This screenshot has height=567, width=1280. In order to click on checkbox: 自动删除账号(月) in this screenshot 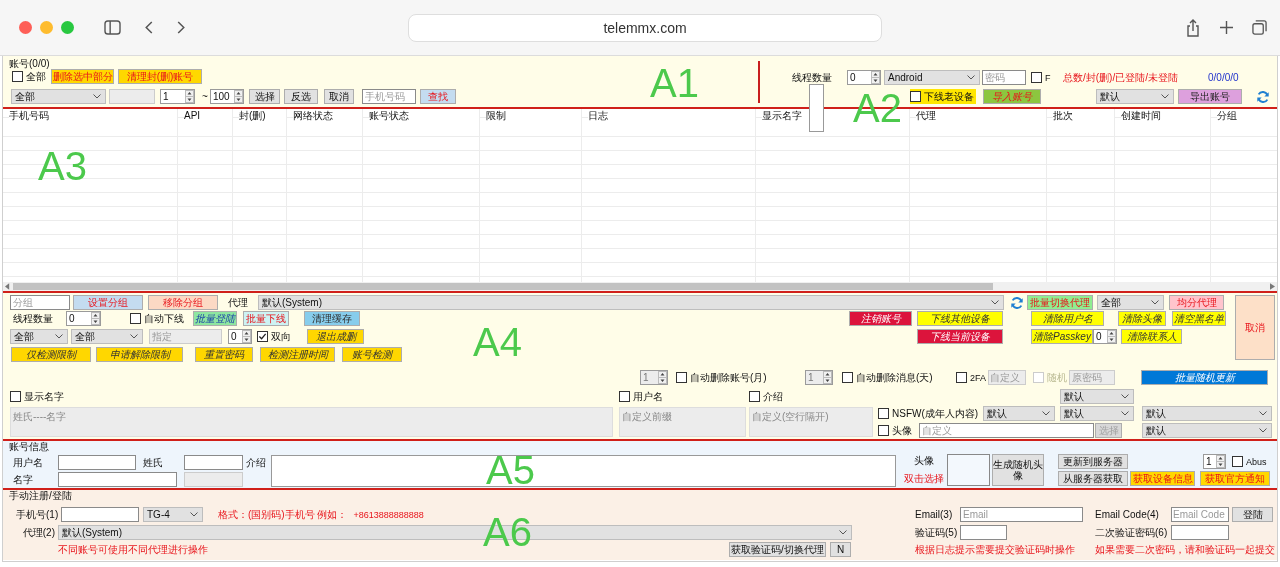, I will do `click(736, 377)`.